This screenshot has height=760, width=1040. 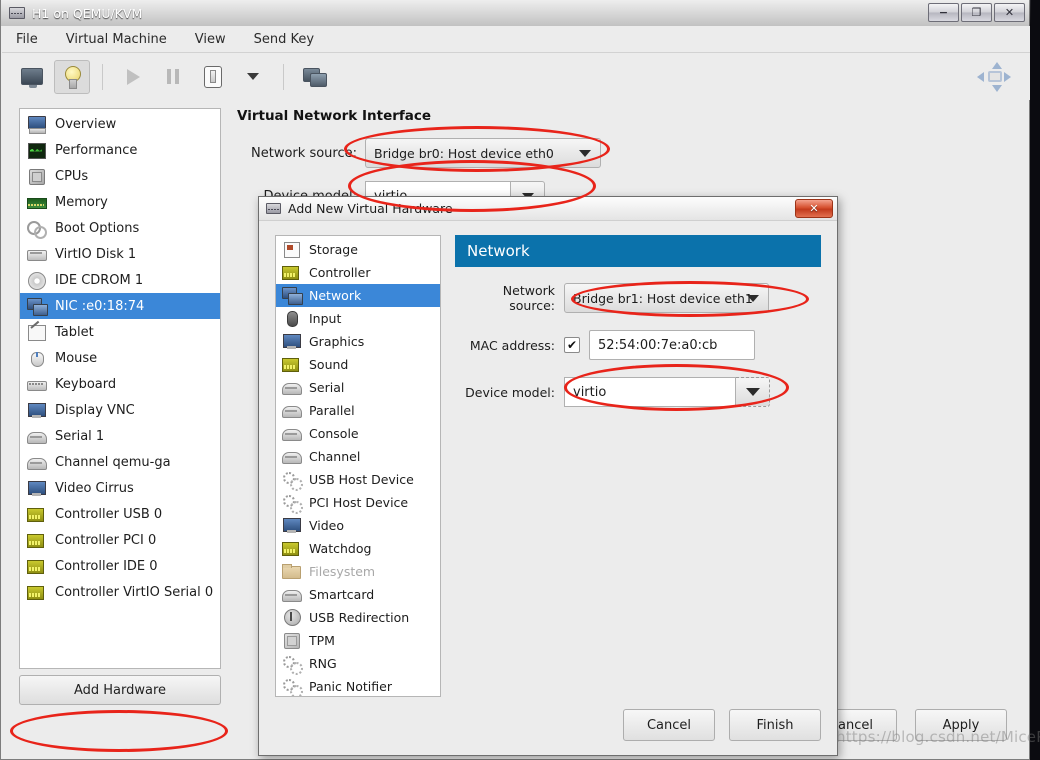 I want to click on sidebar-item-display-vnc: Display VNC, so click(x=120, y=410).